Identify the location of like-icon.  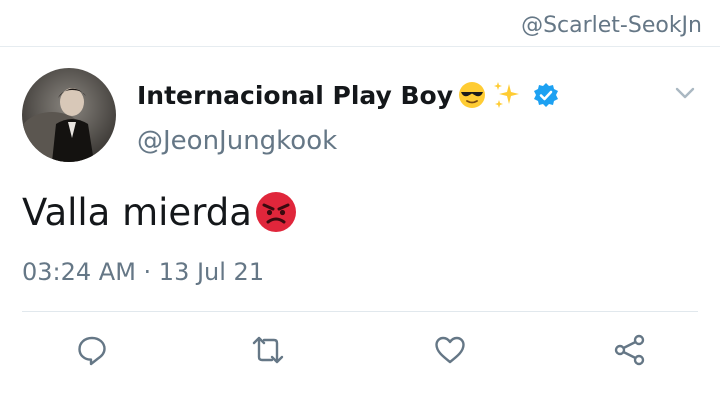
(450, 350).